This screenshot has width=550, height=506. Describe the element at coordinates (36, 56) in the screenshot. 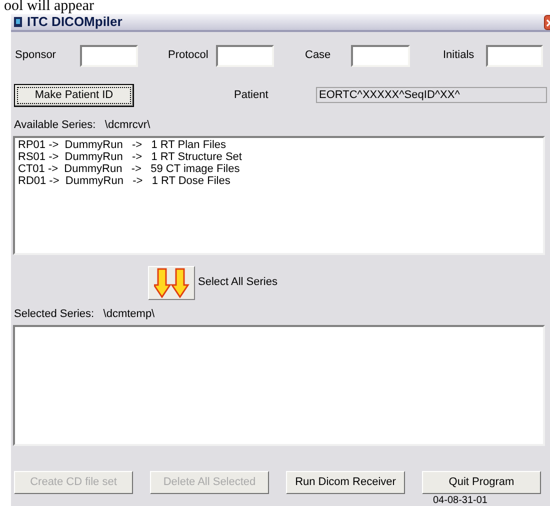

I see `field-label: Sponsor` at that location.